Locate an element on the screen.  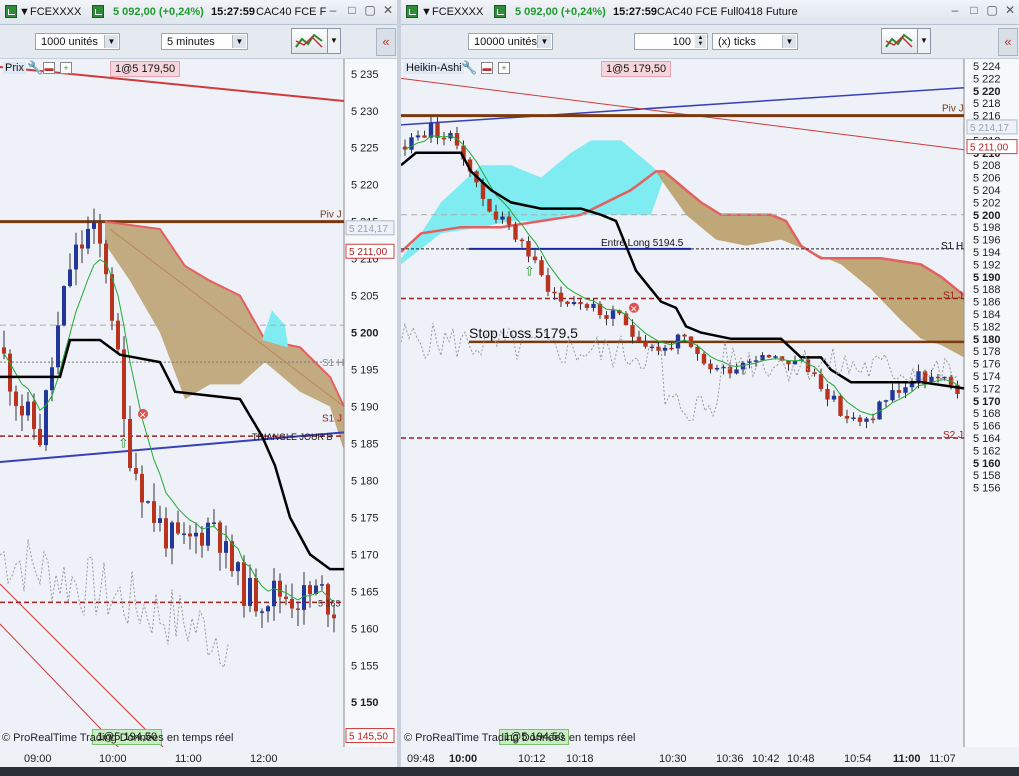
timeframe-select: 5 minutes ▼ is located at coordinates (204, 41).